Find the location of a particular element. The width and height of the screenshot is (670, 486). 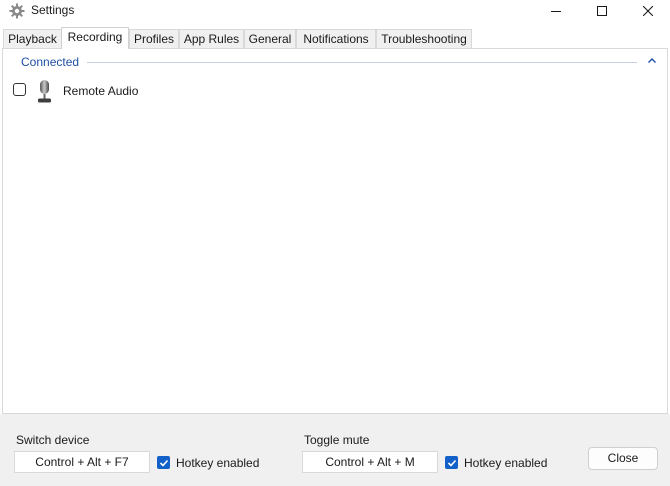

minimize-icon is located at coordinates (556, 11).